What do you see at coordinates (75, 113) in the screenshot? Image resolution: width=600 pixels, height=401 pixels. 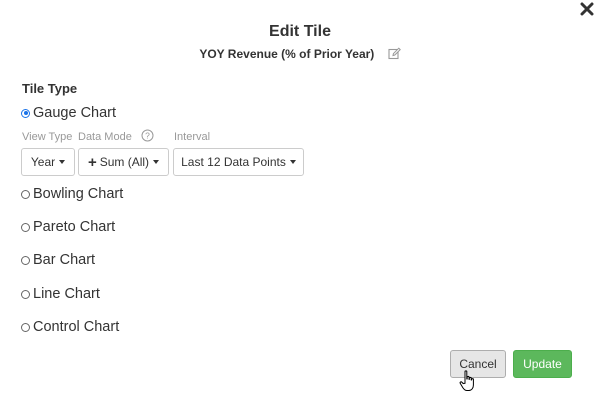 I see `radio-label: Gauge Chart` at bounding box center [75, 113].